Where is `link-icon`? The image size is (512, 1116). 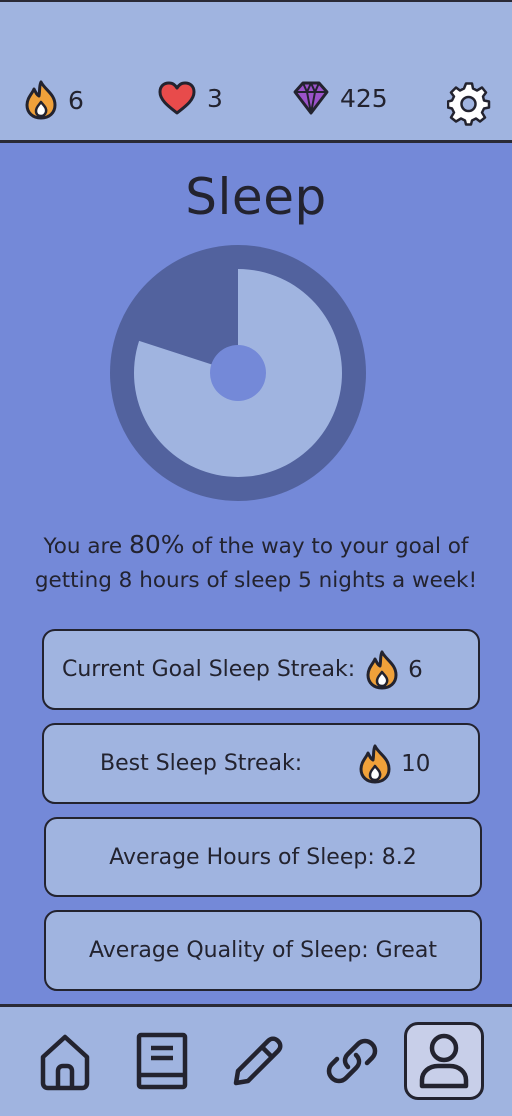
link-icon is located at coordinates (352, 1061).